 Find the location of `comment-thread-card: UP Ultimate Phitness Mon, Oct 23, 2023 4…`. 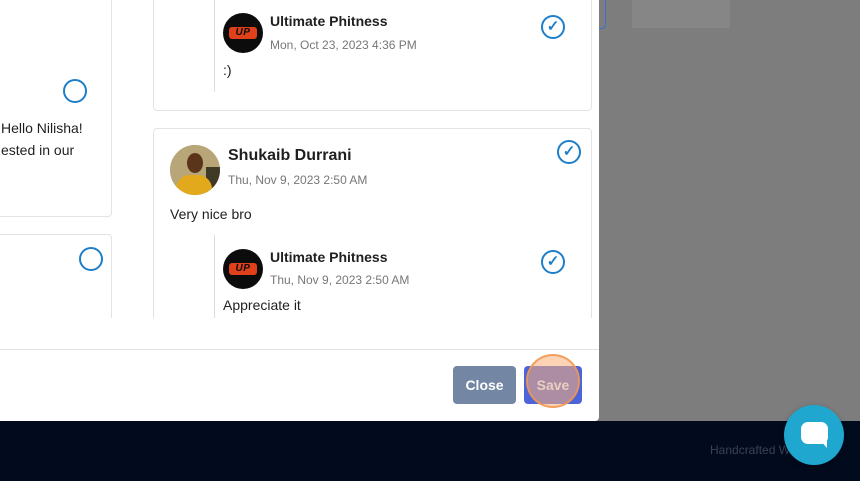

comment-thread-card: UP Ultimate Phitness Mon, Oct 23, 2023 4… is located at coordinates (372, 55).